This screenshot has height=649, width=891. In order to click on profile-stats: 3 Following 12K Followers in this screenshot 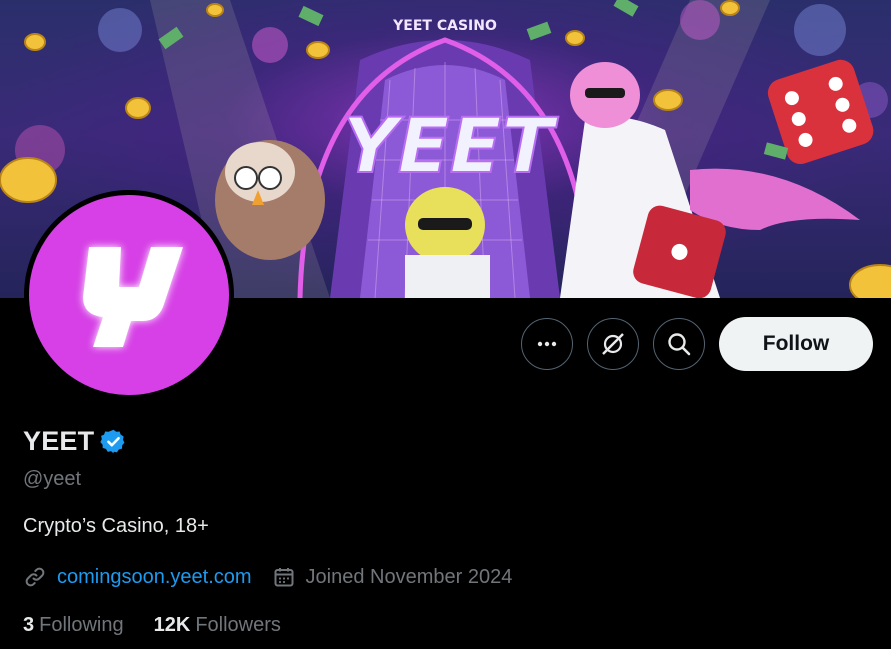, I will do `click(152, 625)`.